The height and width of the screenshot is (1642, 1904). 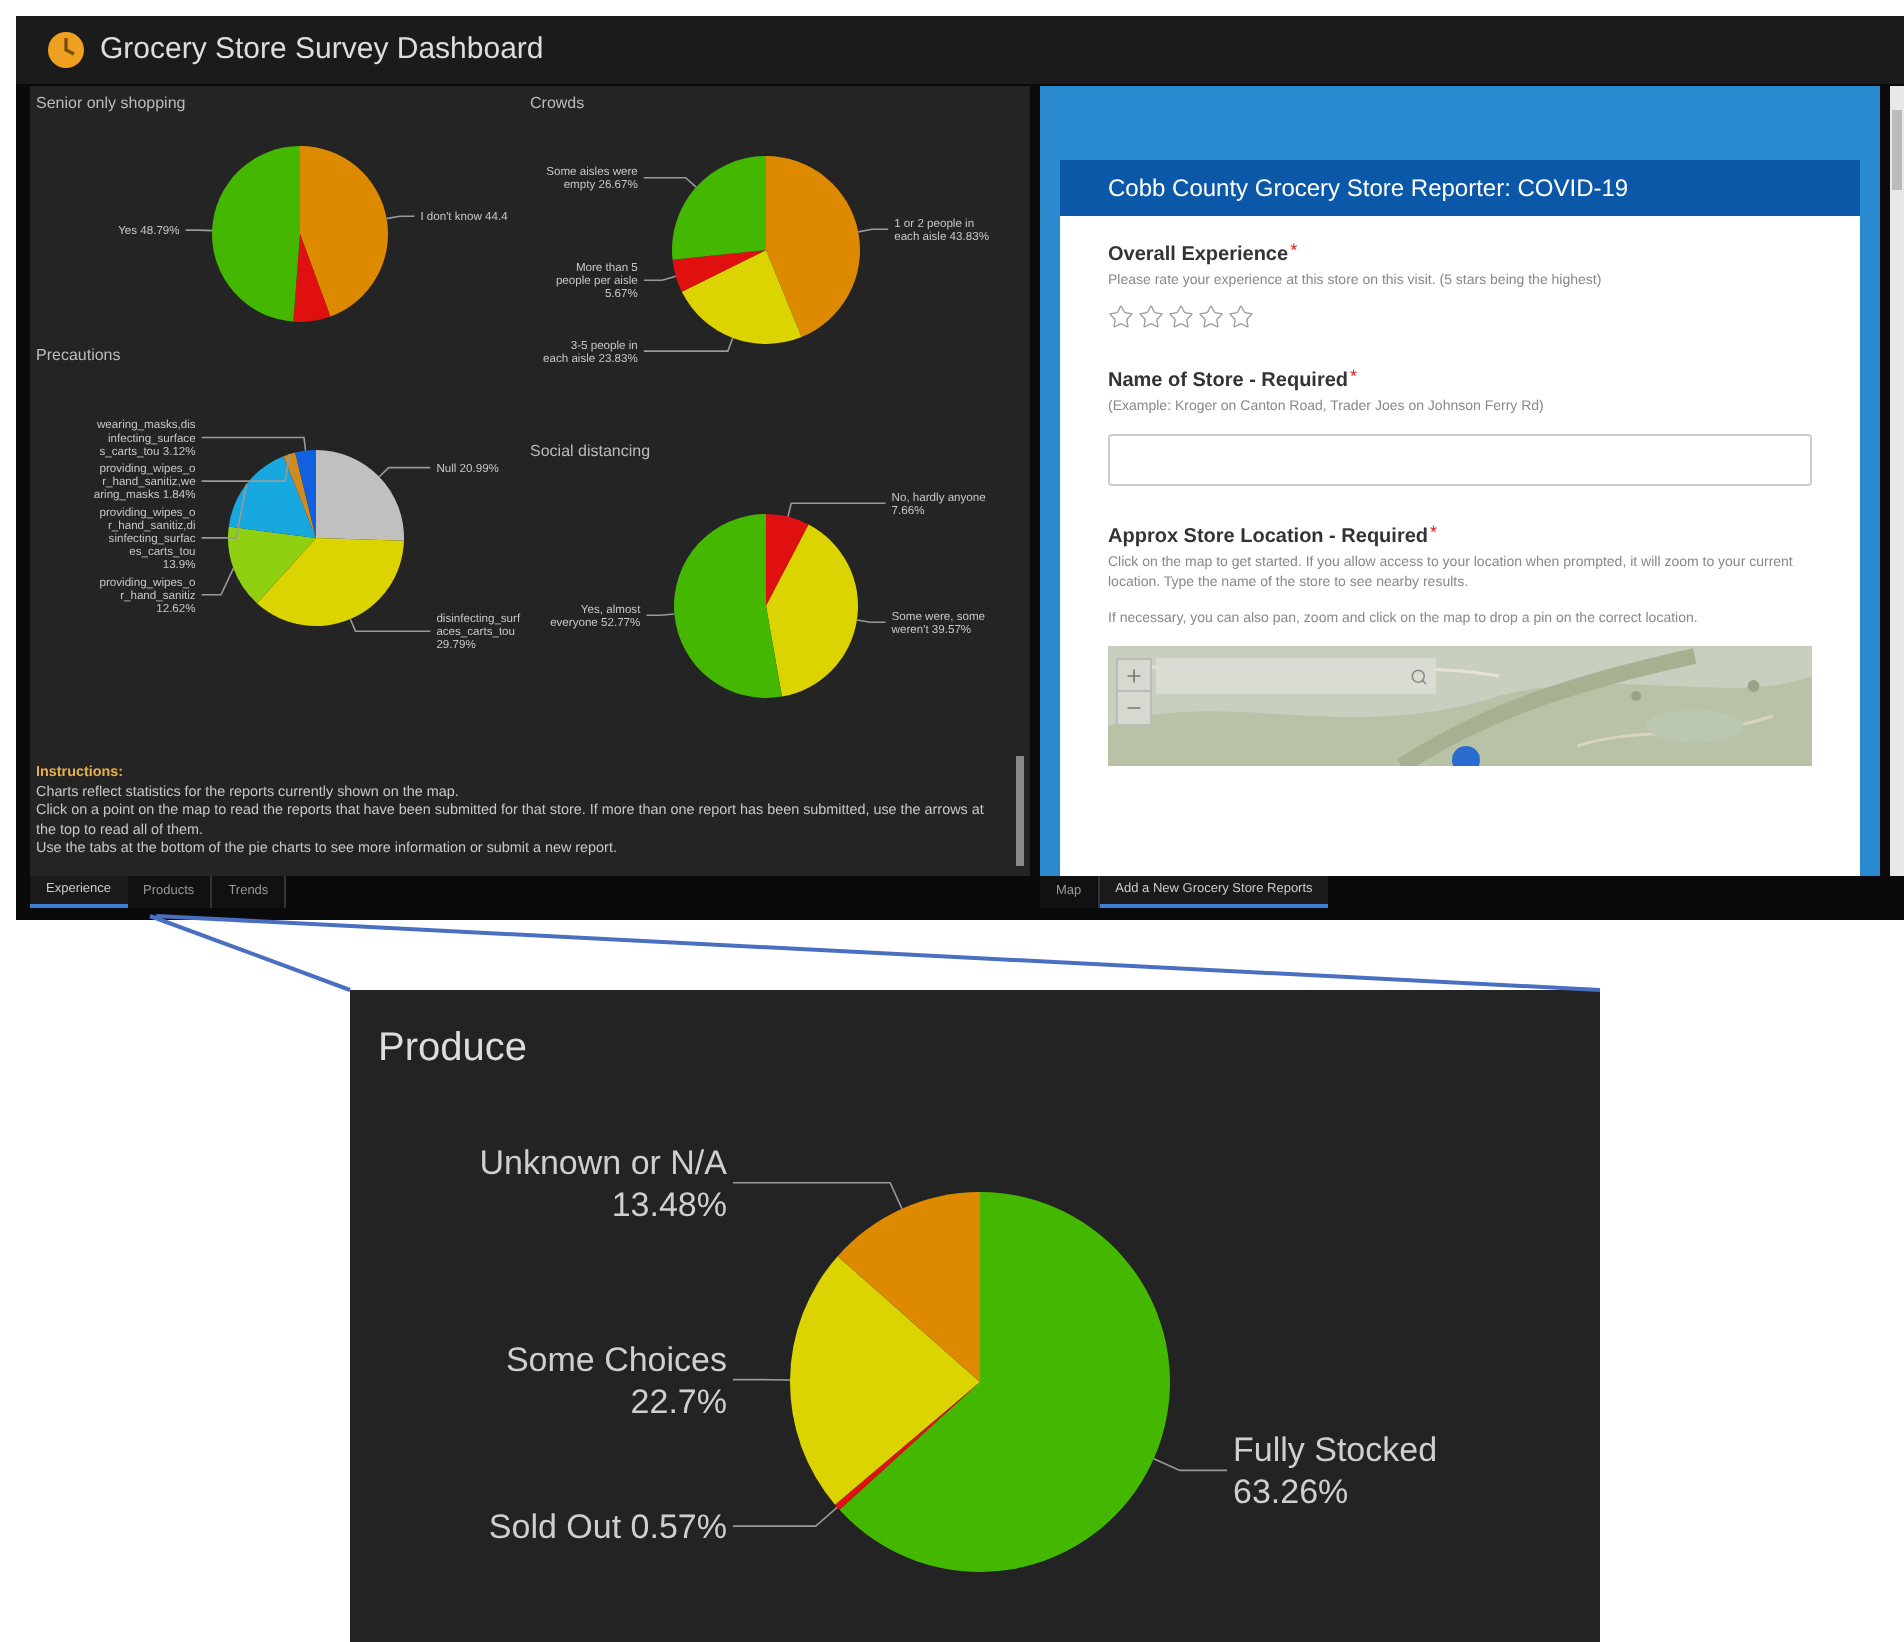 I want to click on chart-label: Some Choices 22.7%, so click(x=616, y=1380).